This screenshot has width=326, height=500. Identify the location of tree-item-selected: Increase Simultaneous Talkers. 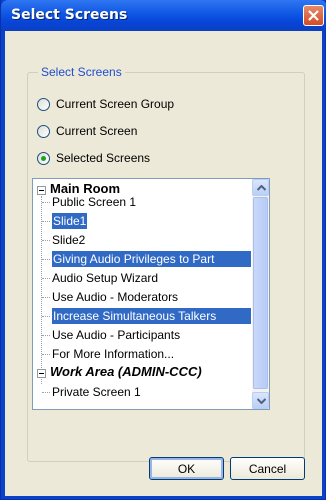
(151, 316).